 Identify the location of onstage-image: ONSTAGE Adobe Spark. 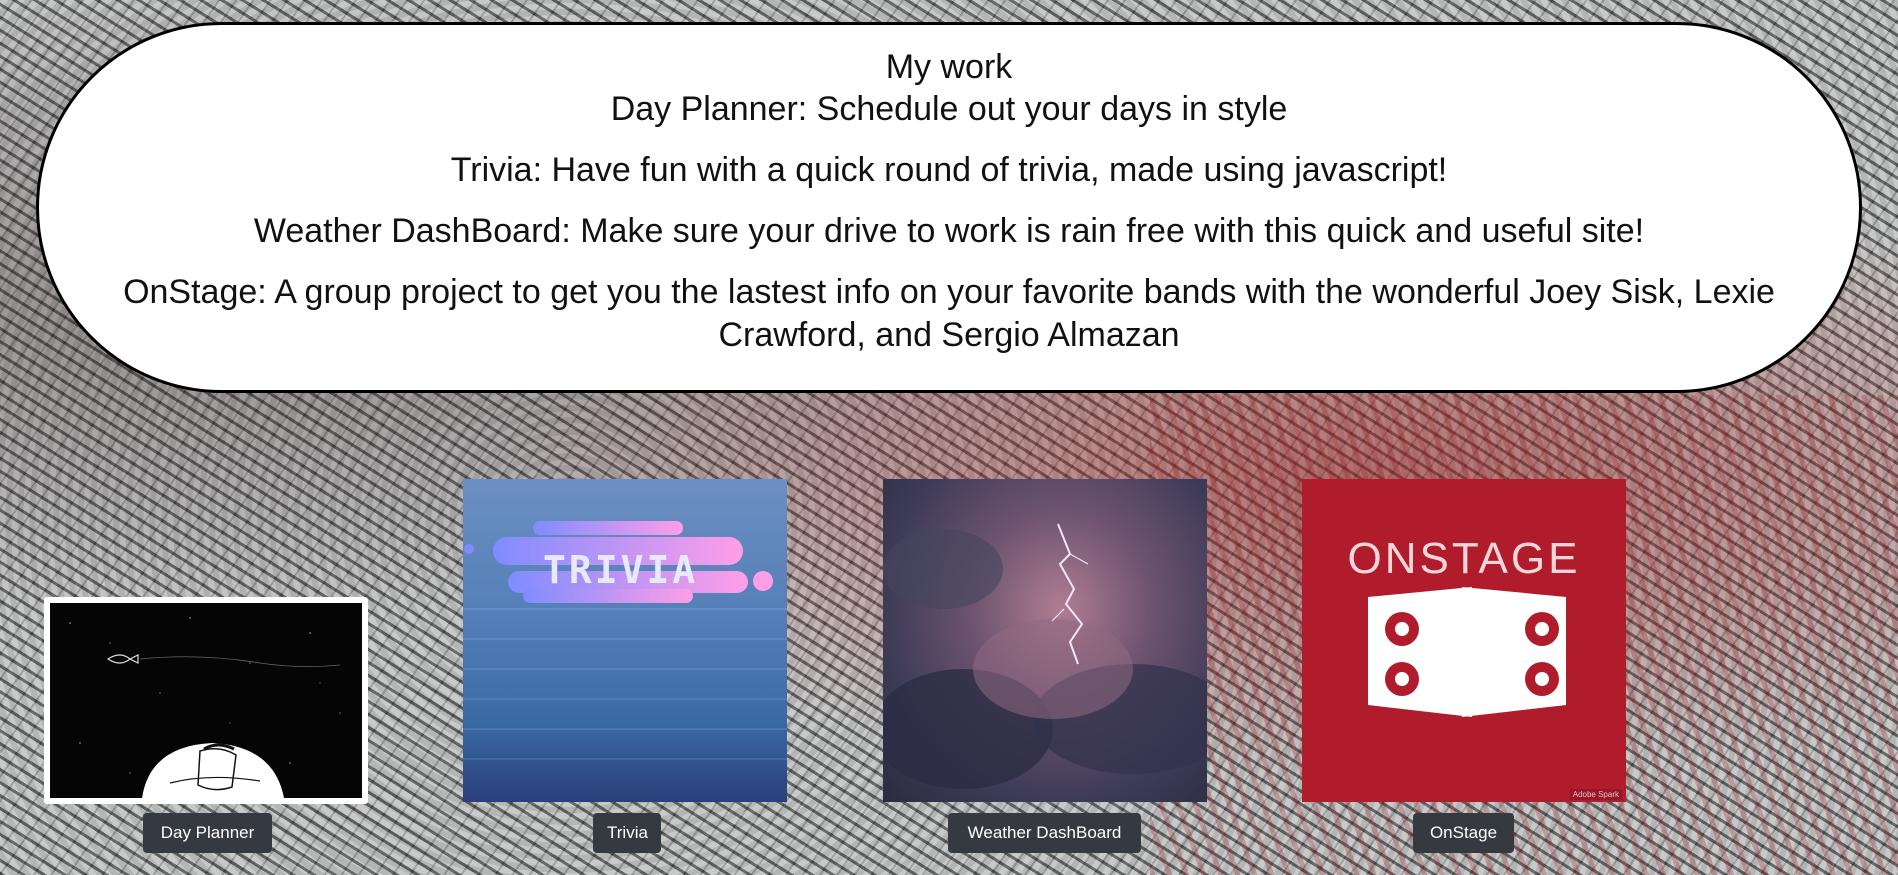
(1464, 640).